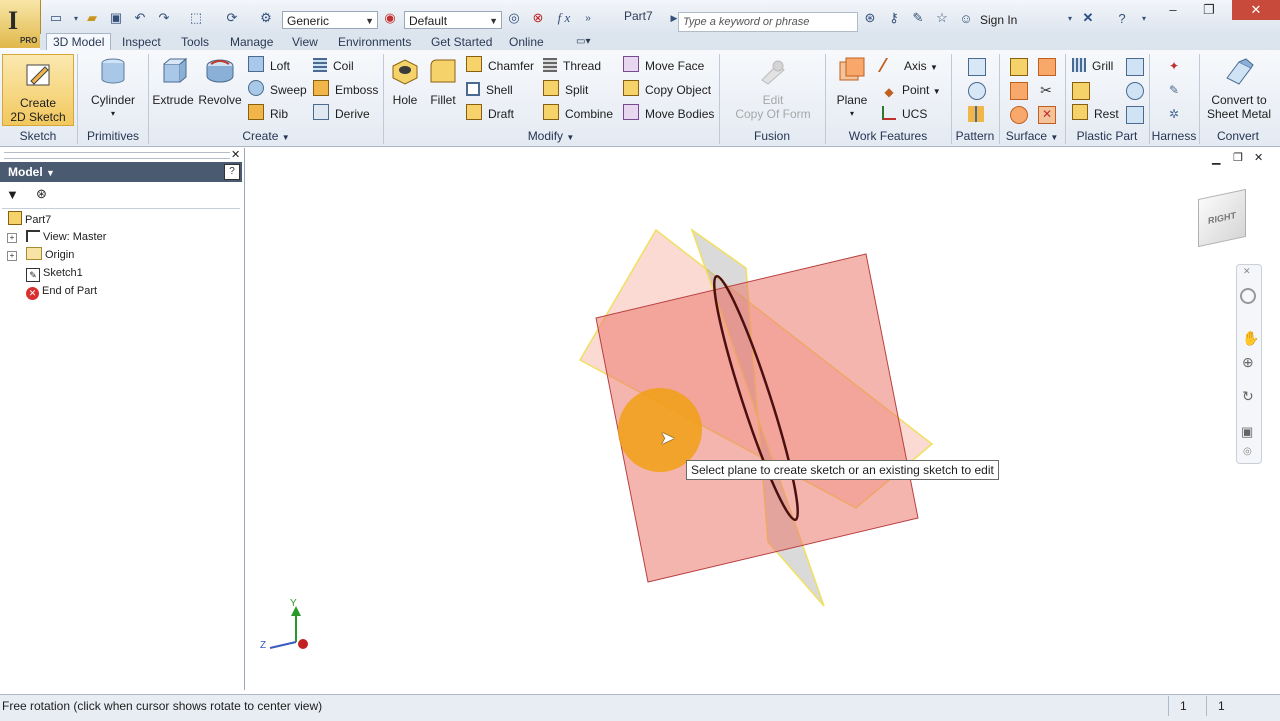  What do you see at coordinates (266, 136) in the screenshot?
I see `group-create-label: Create ▼` at bounding box center [266, 136].